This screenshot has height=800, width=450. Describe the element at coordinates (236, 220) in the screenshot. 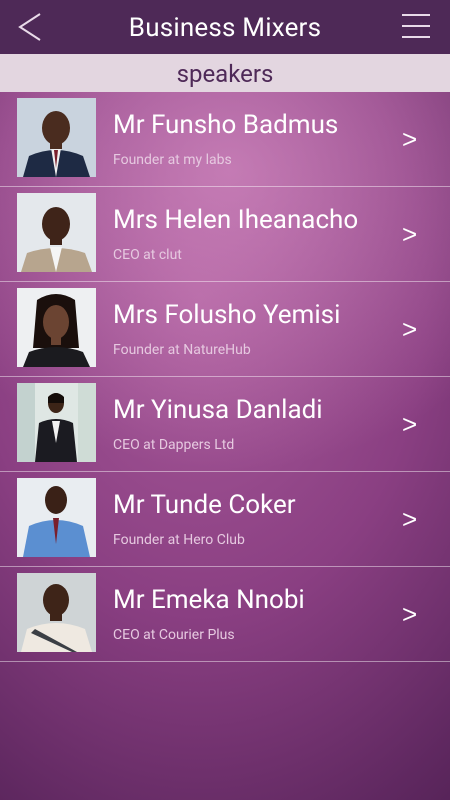

I see `speaker-name: Mrs Helen Iheanacho` at that location.